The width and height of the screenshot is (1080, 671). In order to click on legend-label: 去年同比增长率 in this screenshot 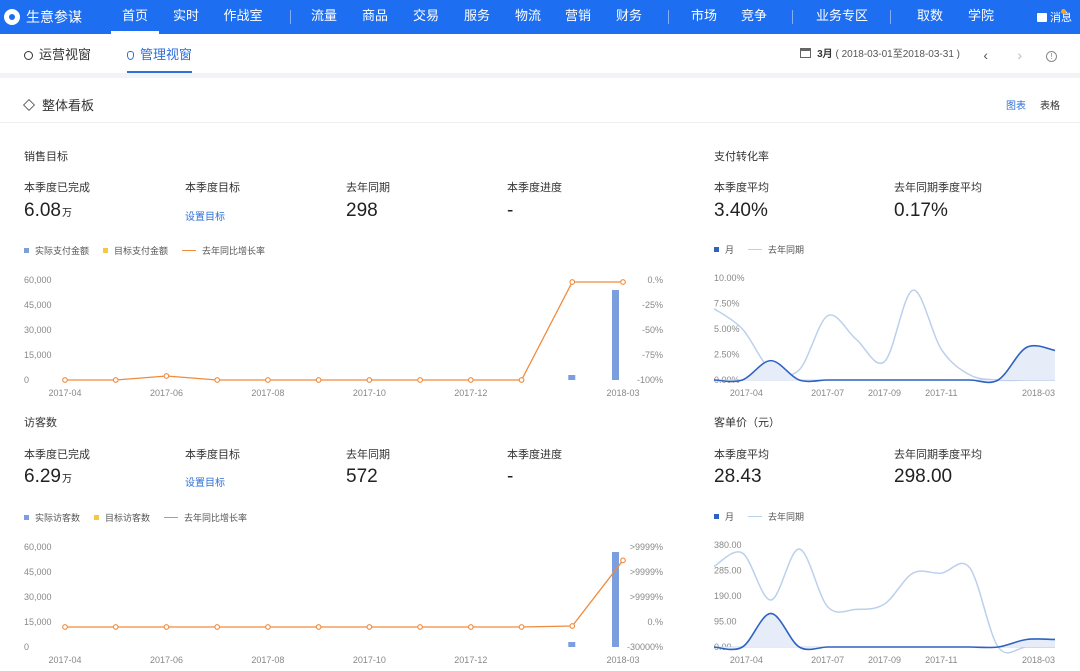, I will do `click(234, 251)`.